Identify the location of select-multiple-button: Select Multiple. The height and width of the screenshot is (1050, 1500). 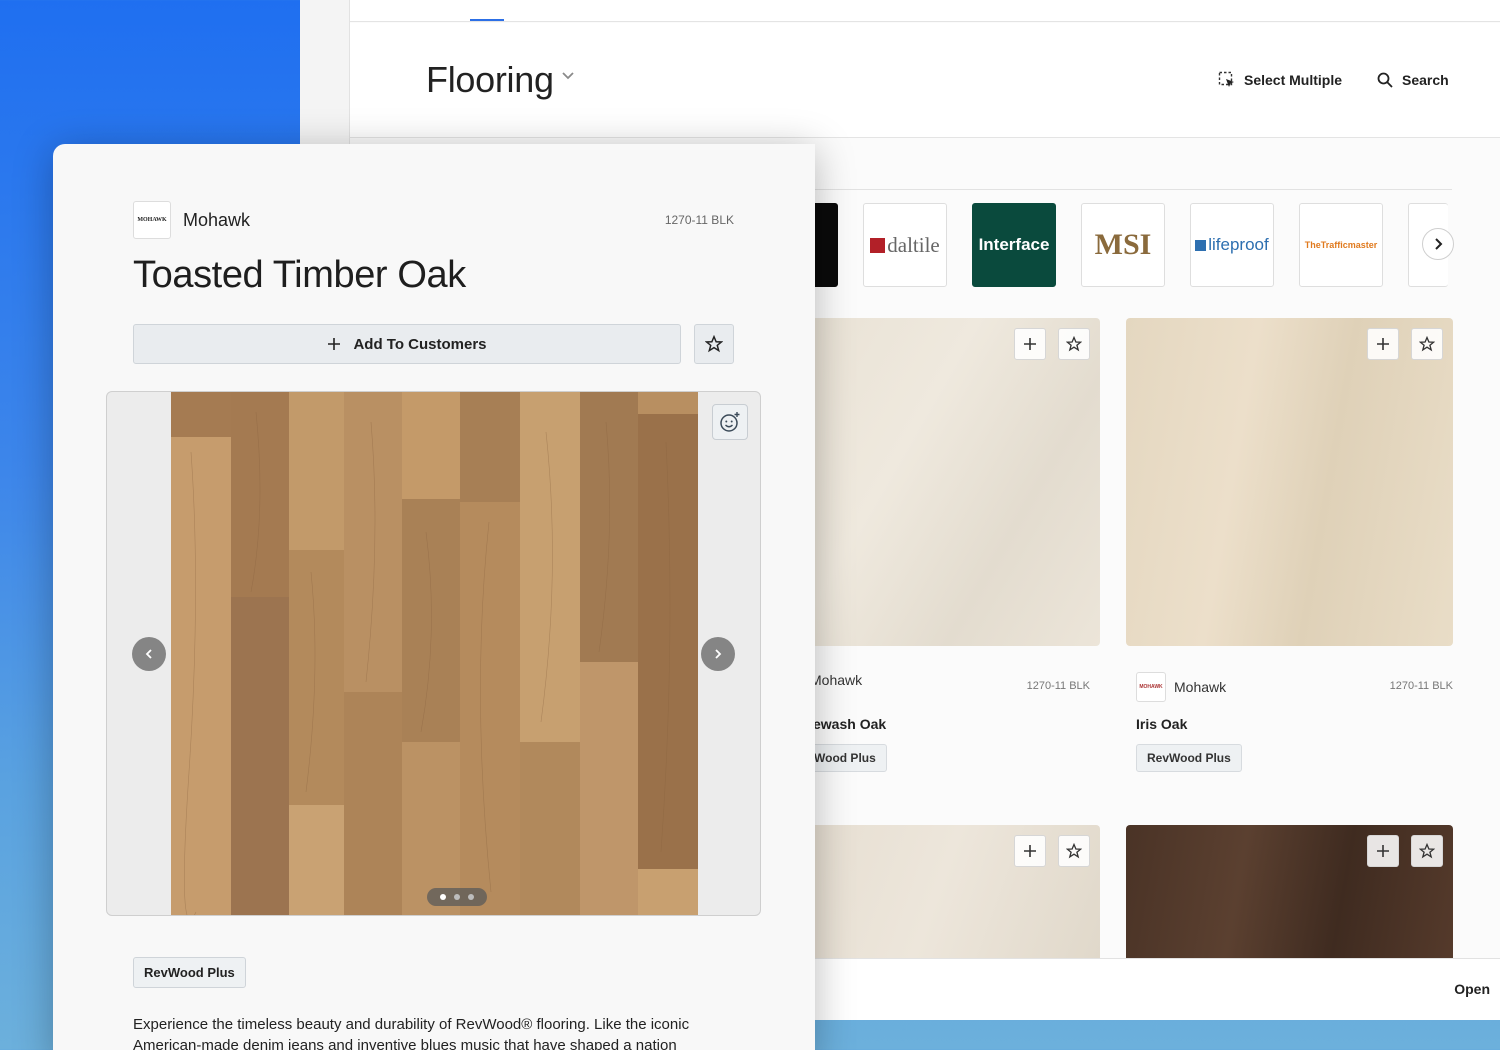
(1280, 80).